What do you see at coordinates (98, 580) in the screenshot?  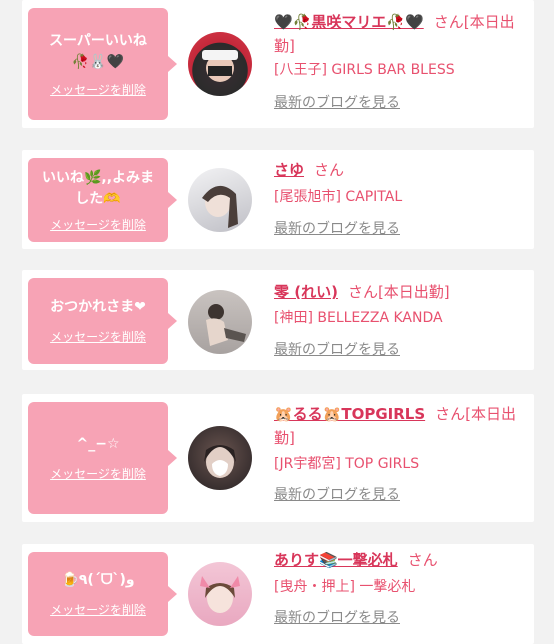 I see `message-text: 🍺٩(ˊᗜˋ)و` at bounding box center [98, 580].